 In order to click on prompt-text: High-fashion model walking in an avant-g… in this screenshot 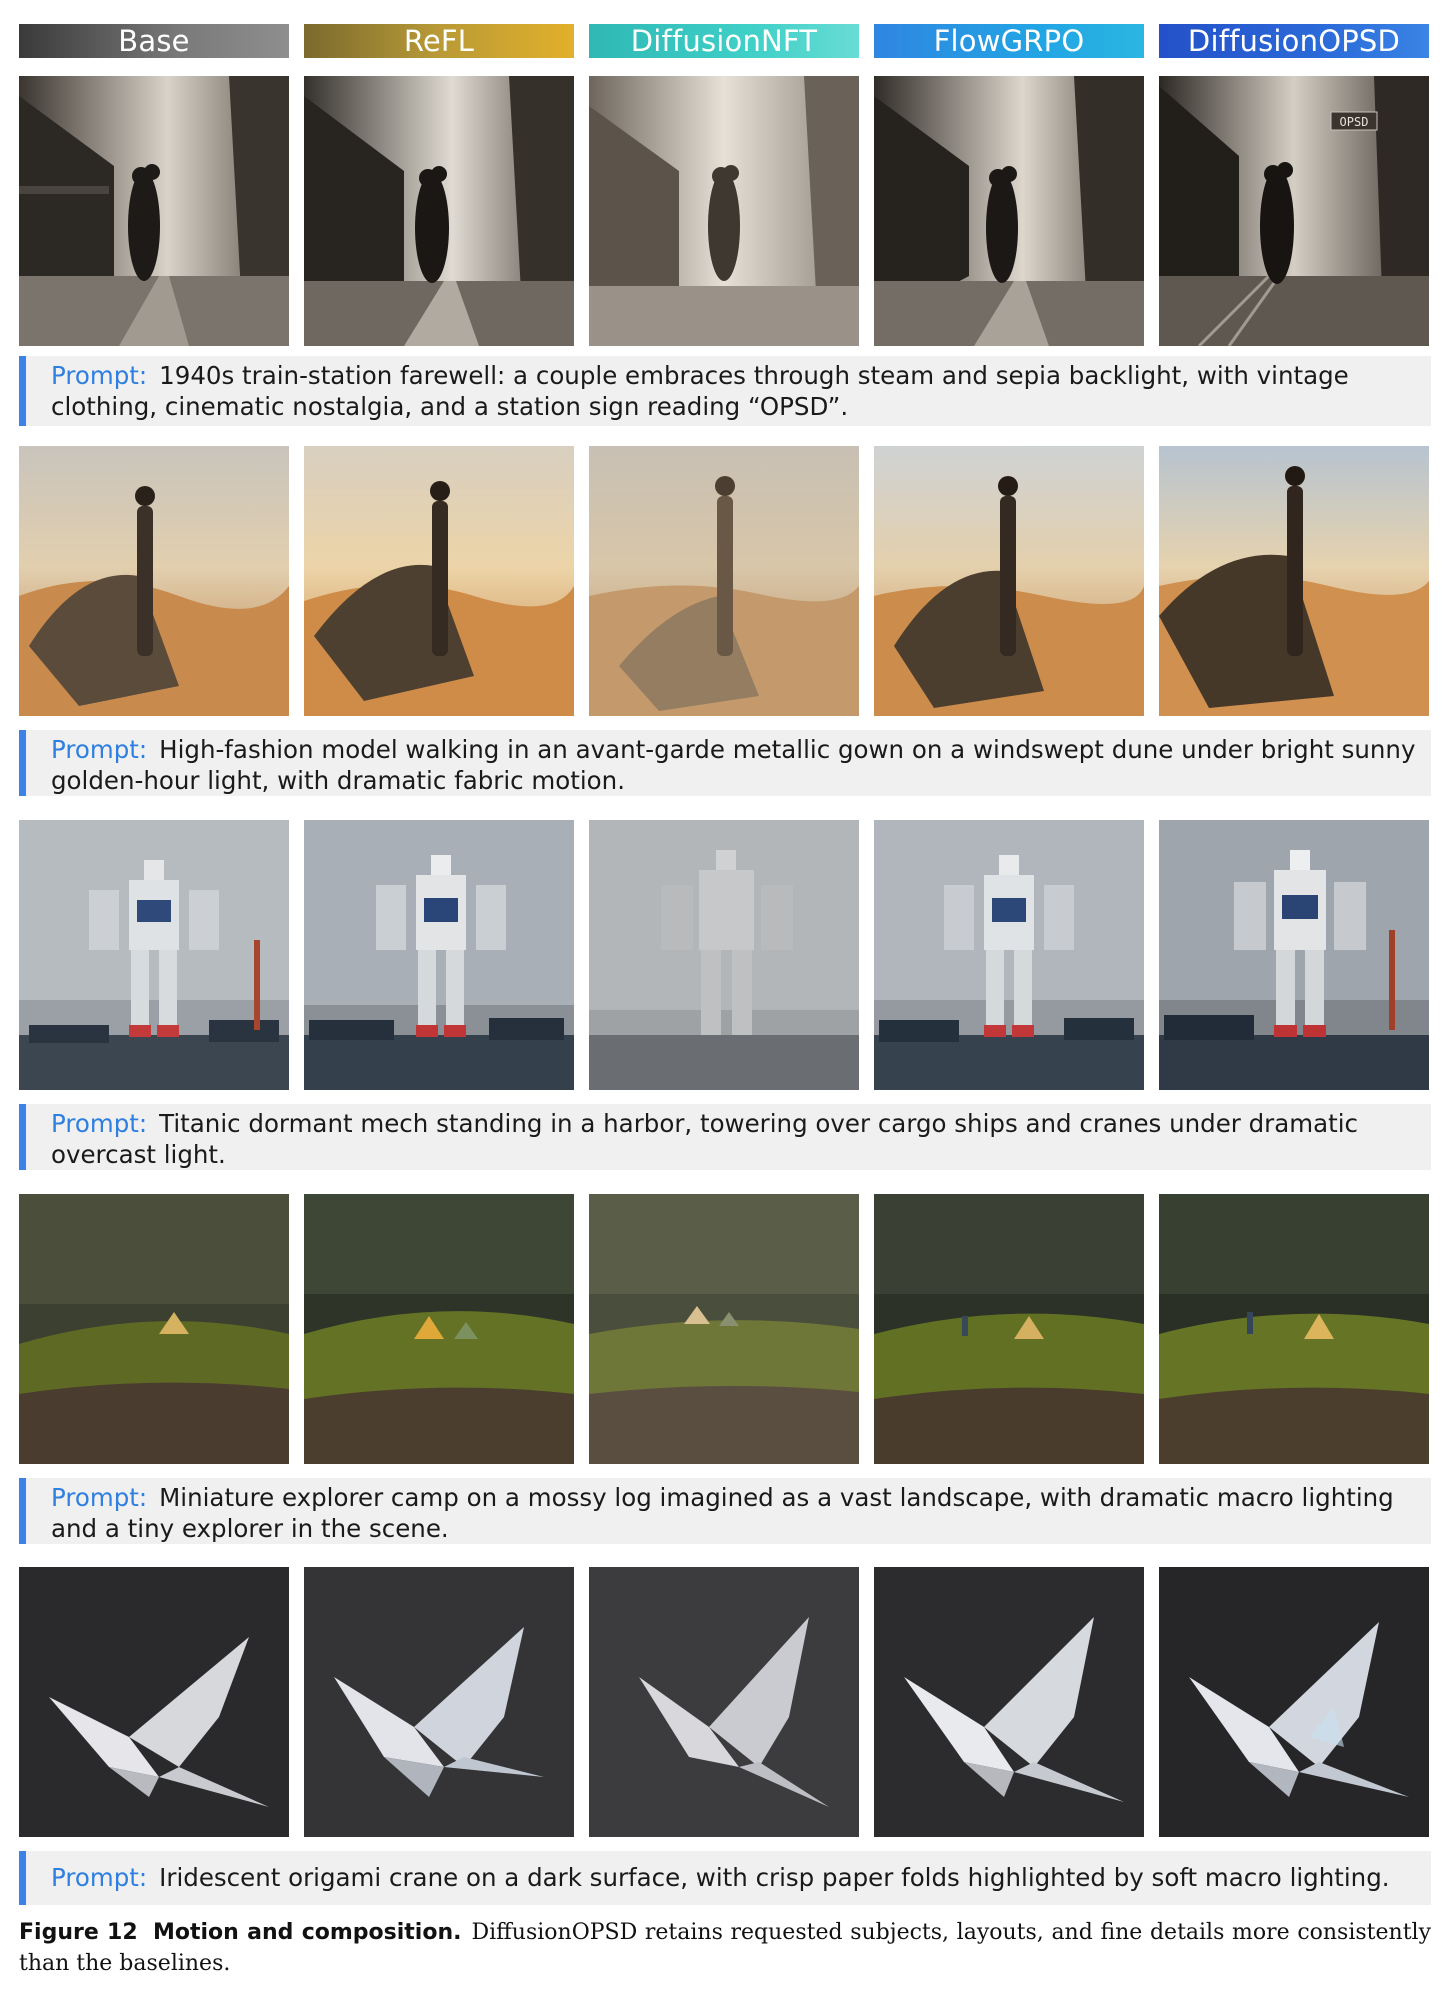, I will do `click(733, 765)`.